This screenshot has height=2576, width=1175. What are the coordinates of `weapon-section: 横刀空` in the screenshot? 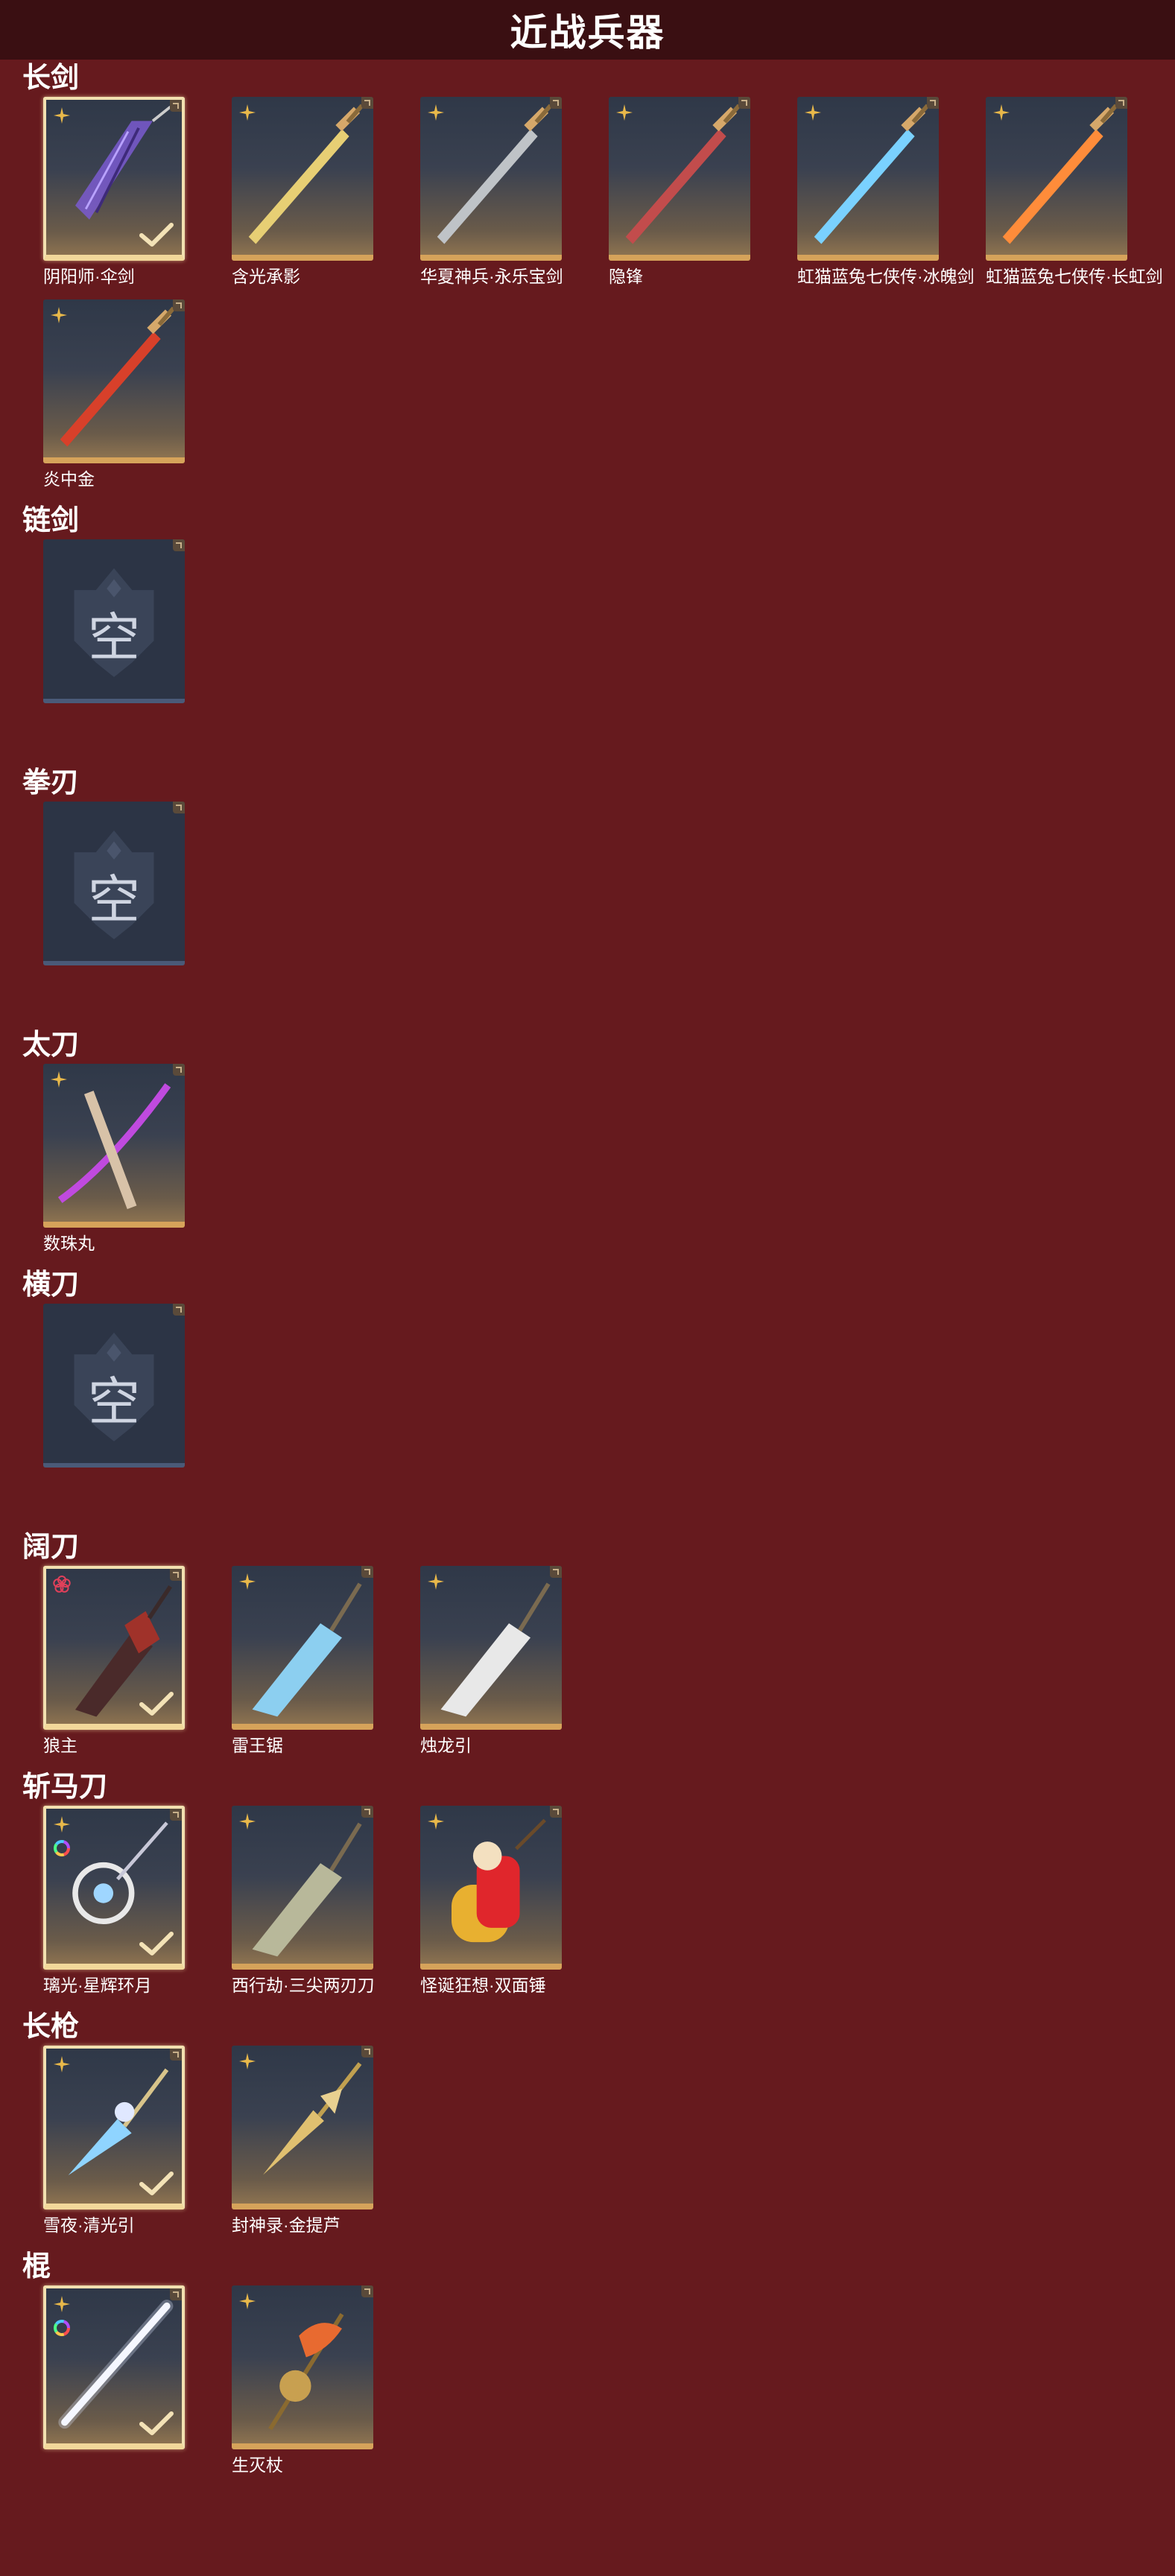 It's located at (598, 1386).